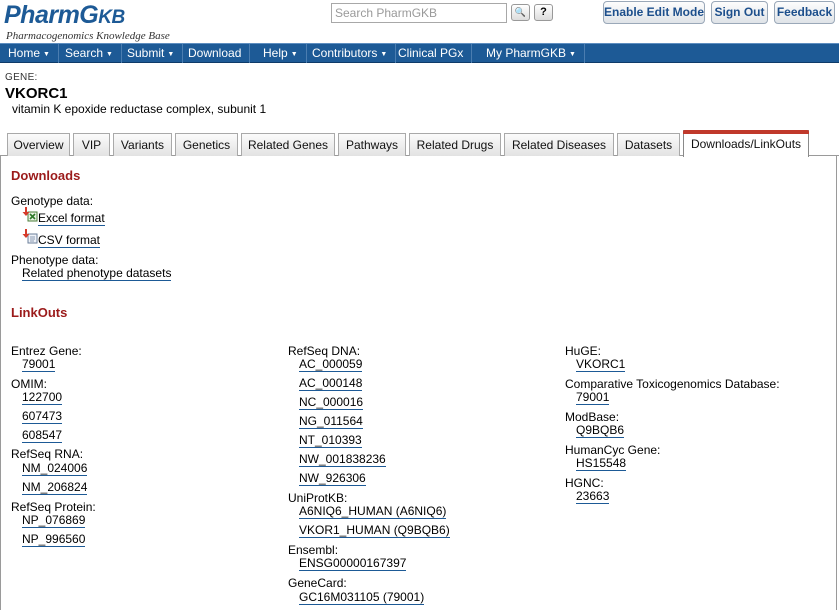 Image resolution: width=839 pixels, height=610 pixels. What do you see at coordinates (600, 431) in the screenshot?
I see `modbase-link: Q9BQB6` at bounding box center [600, 431].